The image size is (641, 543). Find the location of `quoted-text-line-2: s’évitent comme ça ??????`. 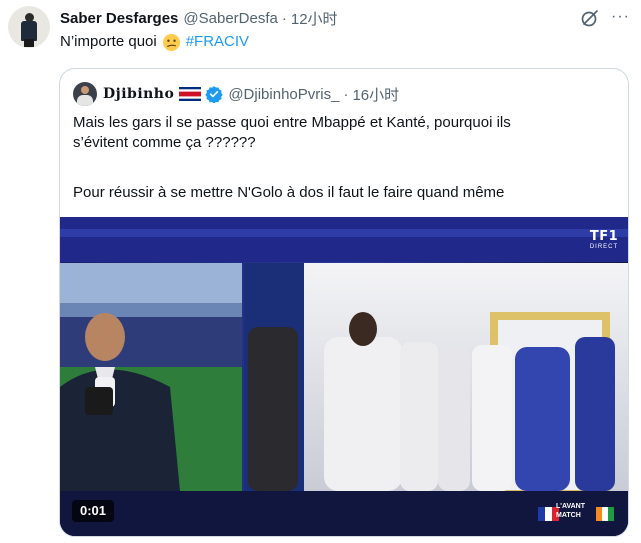

quoted-text-line-2: s’évitent comme ça ?????? is located at coordinates (164, 142).